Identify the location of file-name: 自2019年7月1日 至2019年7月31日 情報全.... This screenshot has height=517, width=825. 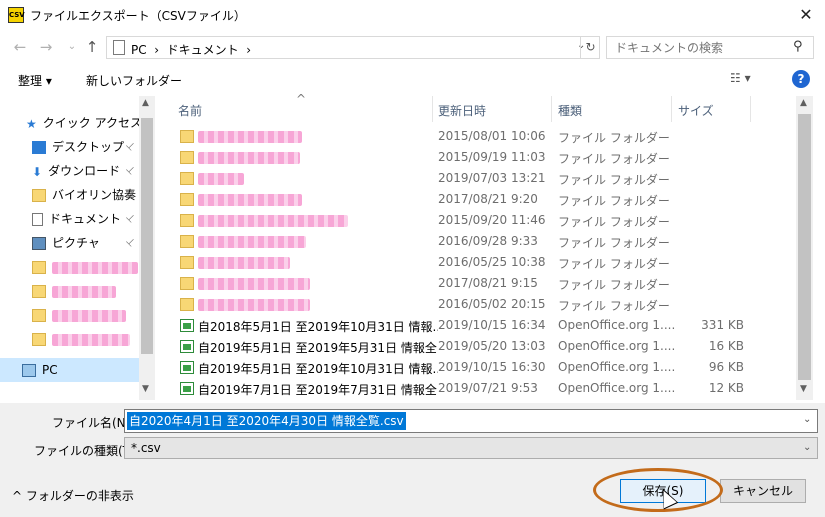
(318, 390).